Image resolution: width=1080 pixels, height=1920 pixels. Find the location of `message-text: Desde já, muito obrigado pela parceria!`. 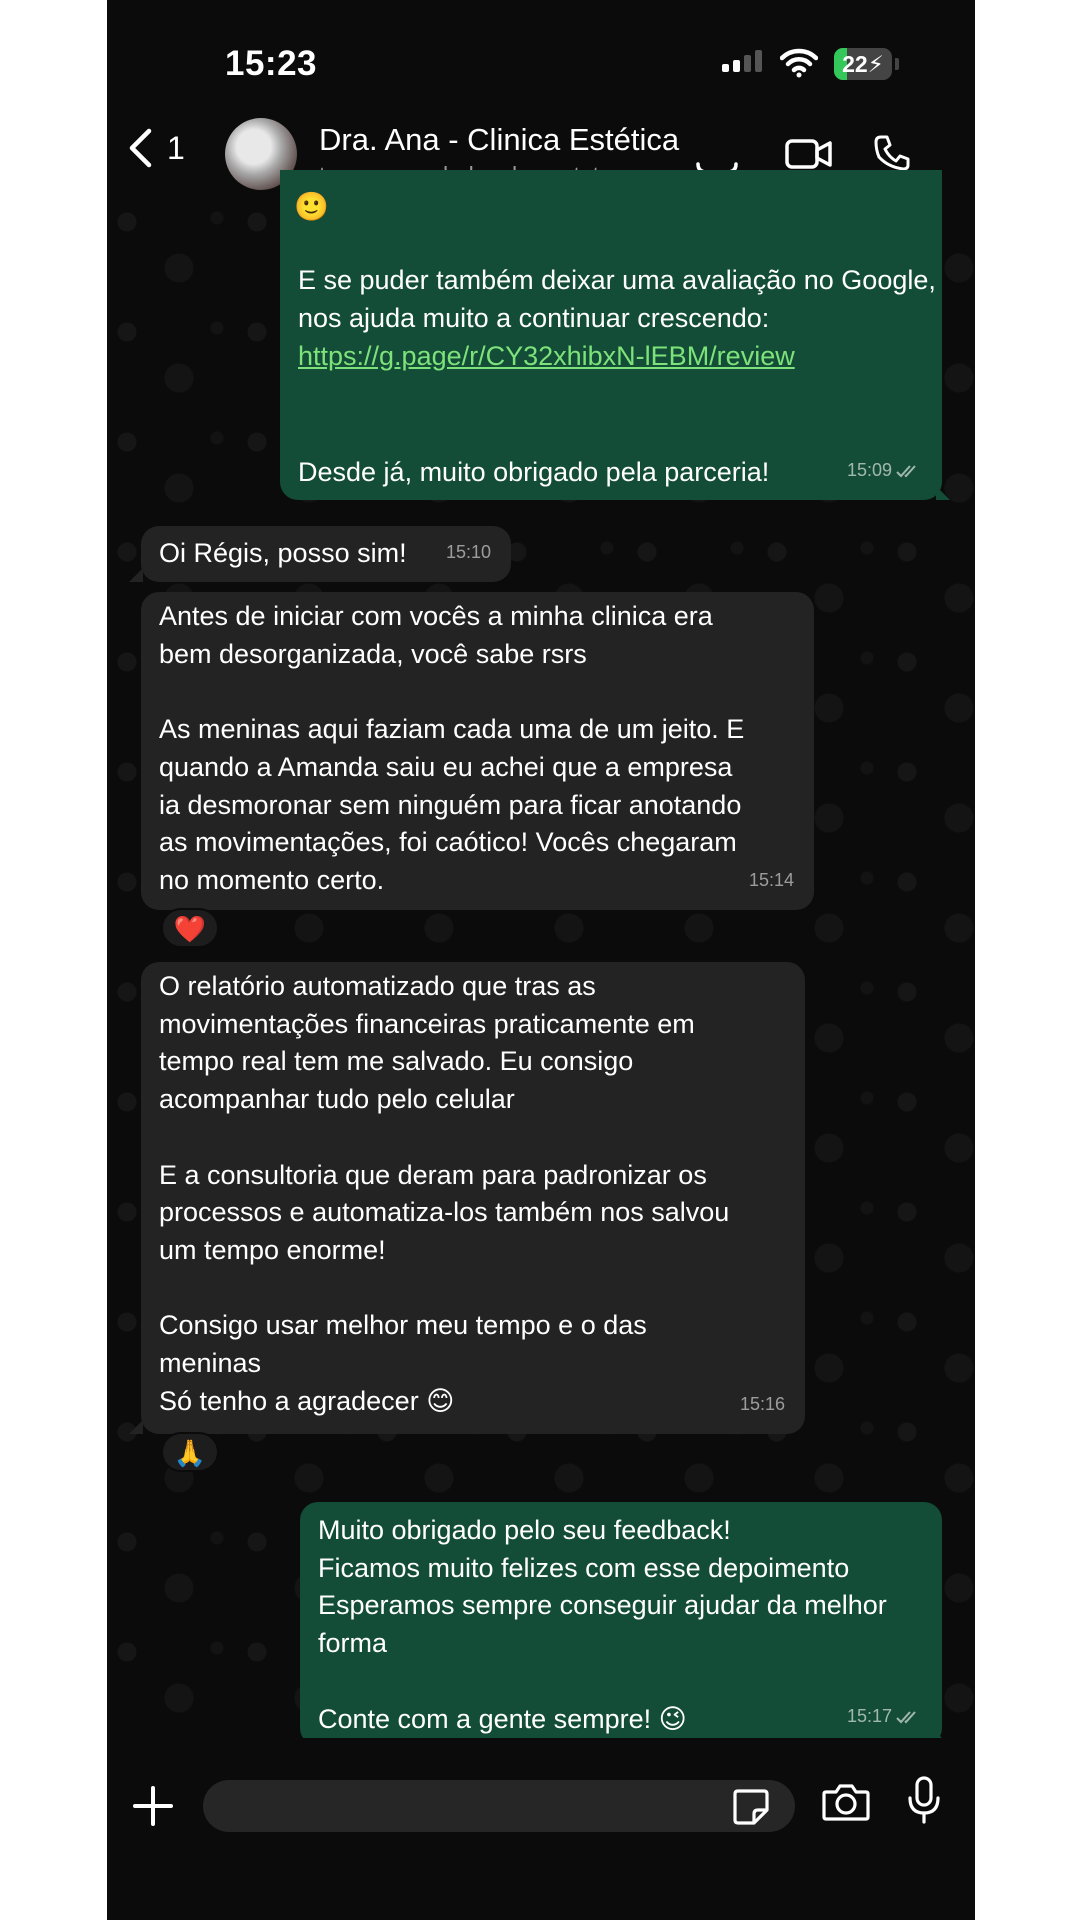

message-text: Desde já, muito obrigado pela parceria! is located at coordinates (534, 472).